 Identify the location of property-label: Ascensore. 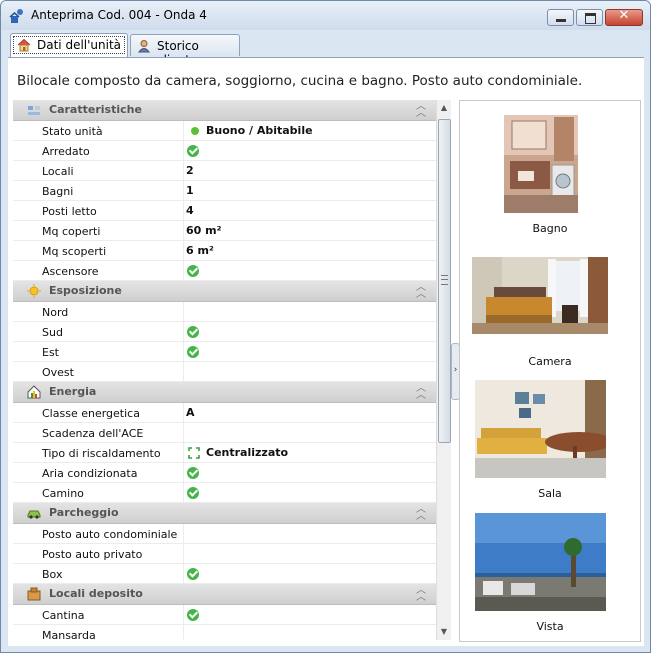
(70, 271).